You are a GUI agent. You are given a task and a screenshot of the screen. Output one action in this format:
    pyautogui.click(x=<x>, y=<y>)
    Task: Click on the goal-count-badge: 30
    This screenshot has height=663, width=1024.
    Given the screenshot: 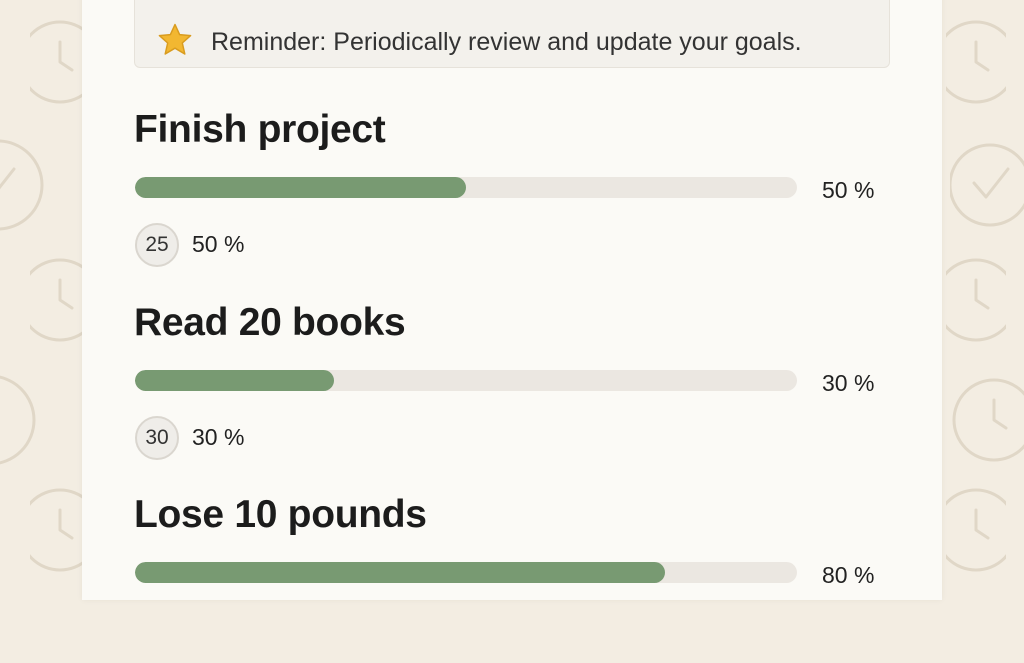 What is the action you would take?
    pyautogui.click(x=157, y=438)
    